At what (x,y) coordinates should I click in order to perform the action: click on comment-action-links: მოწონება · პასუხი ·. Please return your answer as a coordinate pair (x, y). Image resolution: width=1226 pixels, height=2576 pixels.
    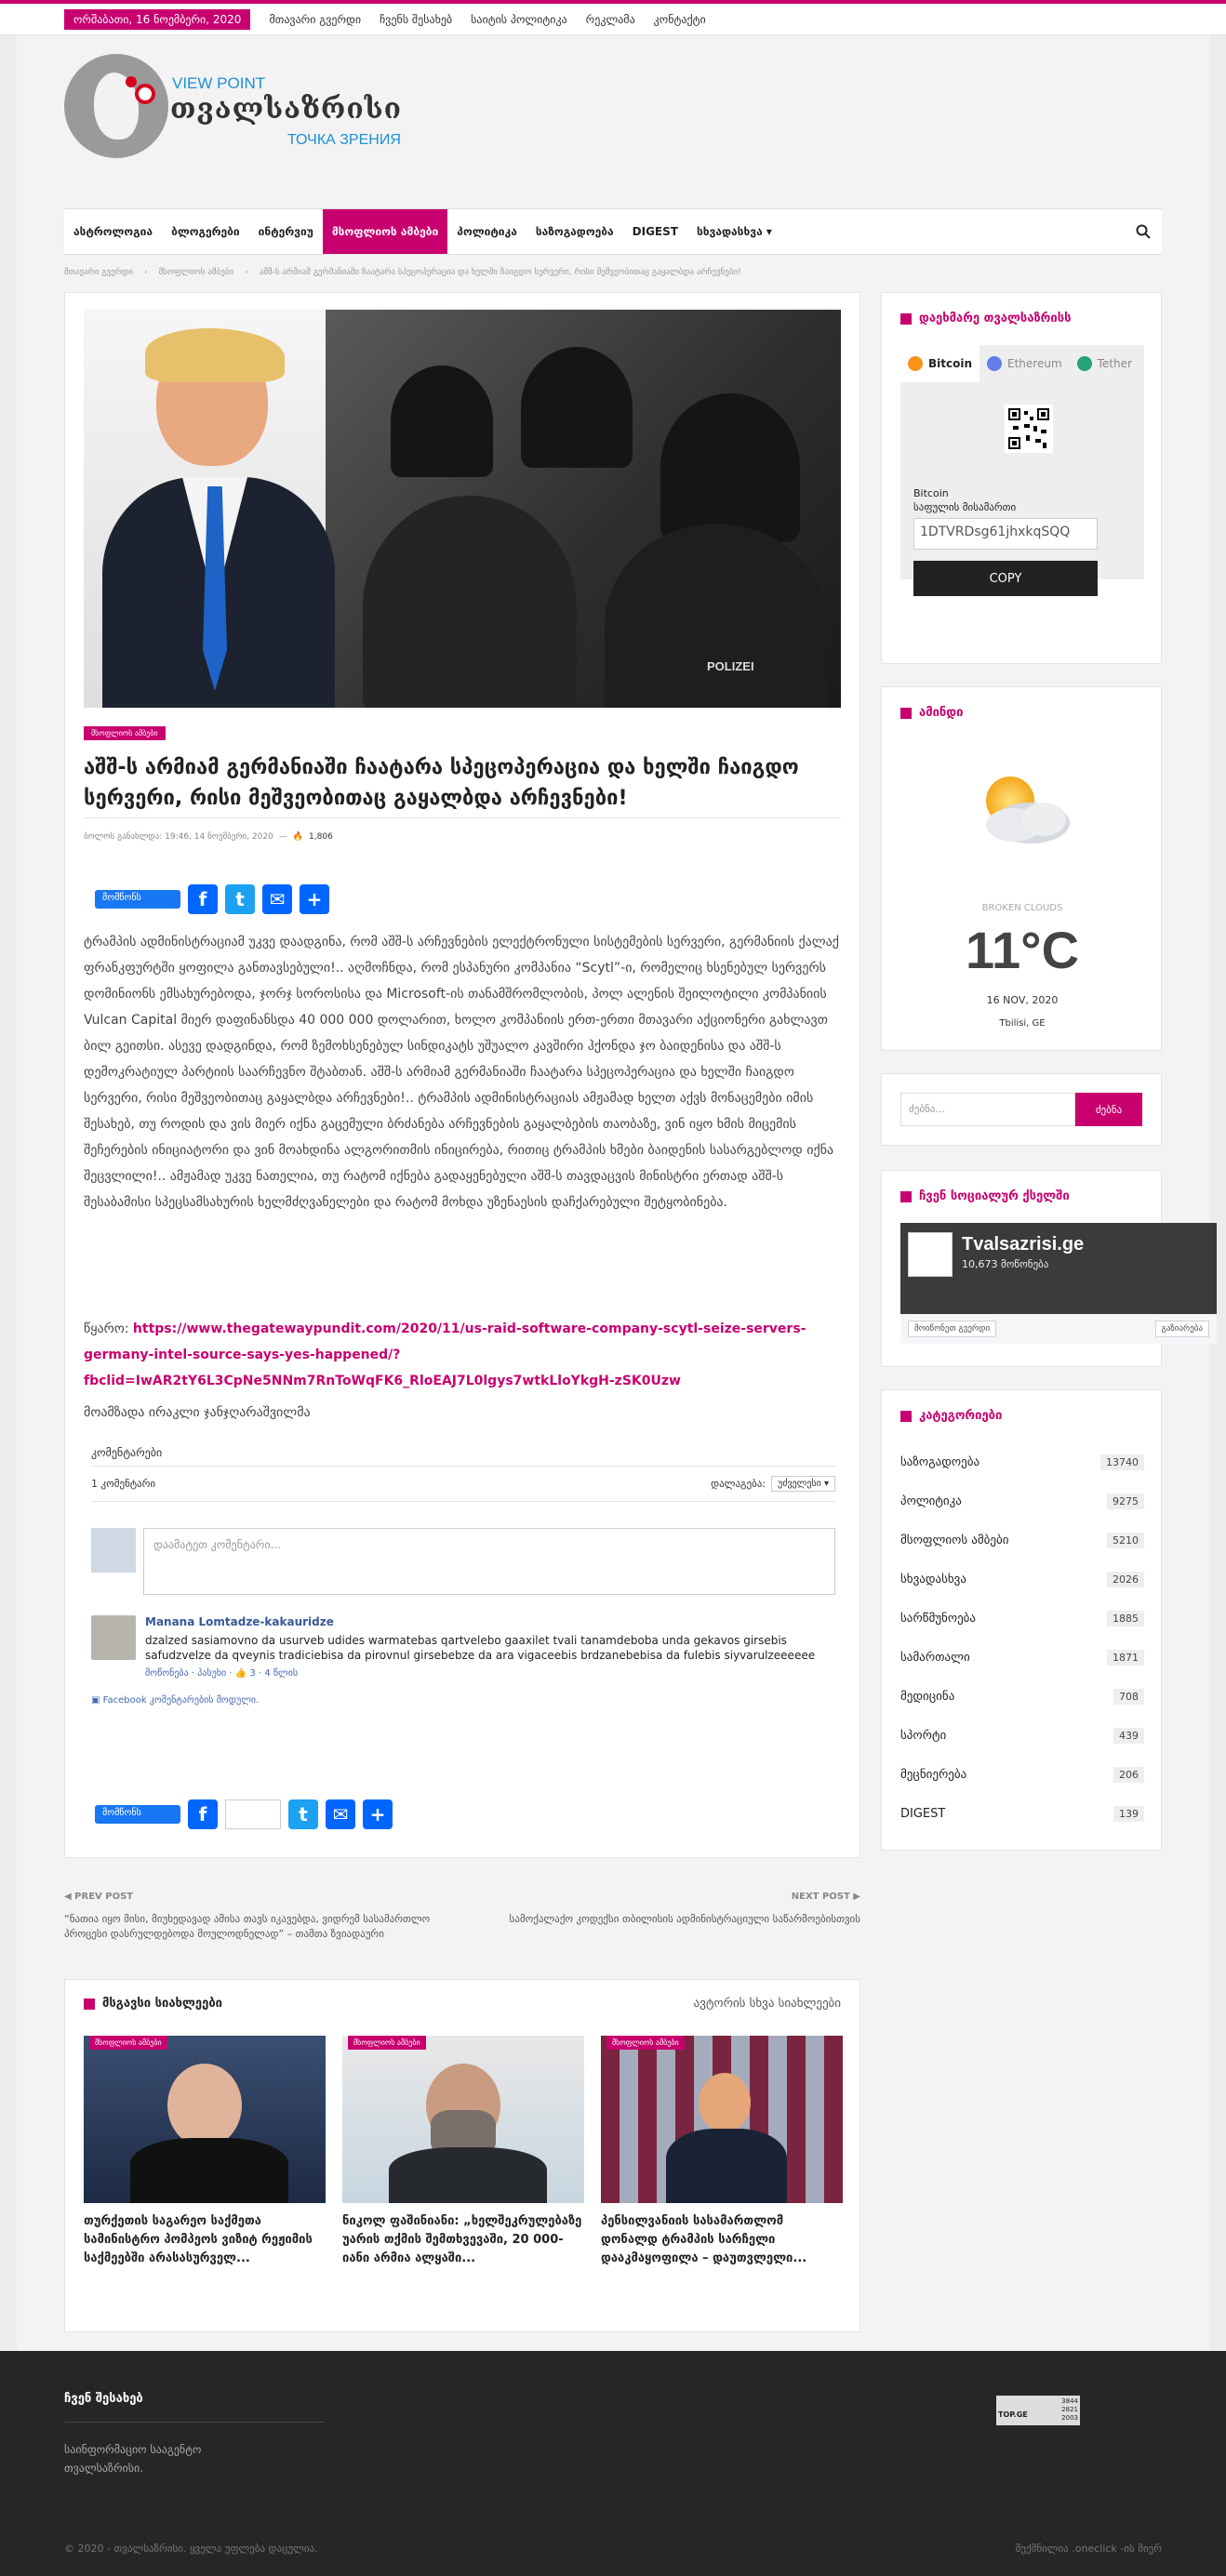
    Looking at the image, I should click on (190, 1673).